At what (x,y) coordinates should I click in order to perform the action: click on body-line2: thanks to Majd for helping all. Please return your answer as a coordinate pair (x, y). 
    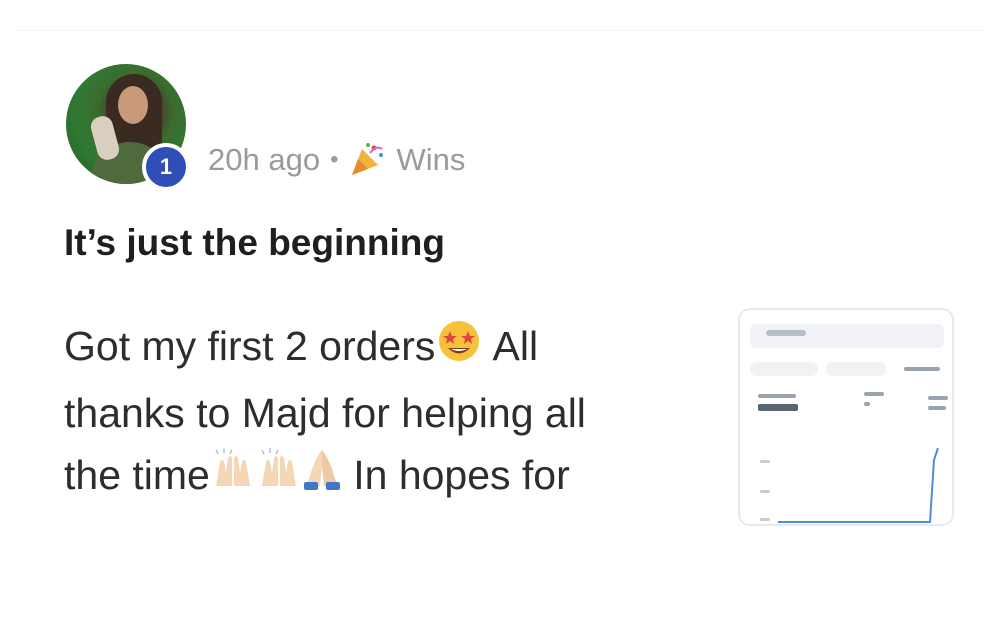
    Looking at the image, I should click on (325, 412).